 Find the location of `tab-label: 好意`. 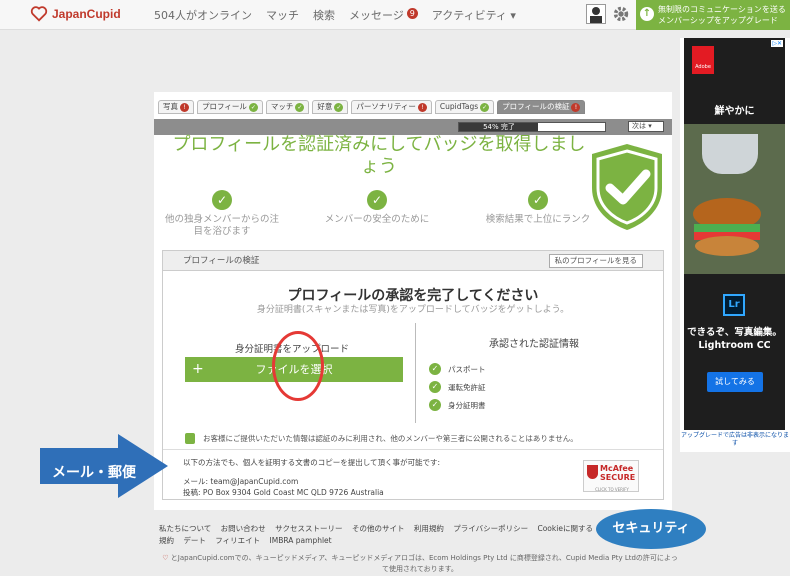

tab-label: 好意 is located at coordinates (325, 106).